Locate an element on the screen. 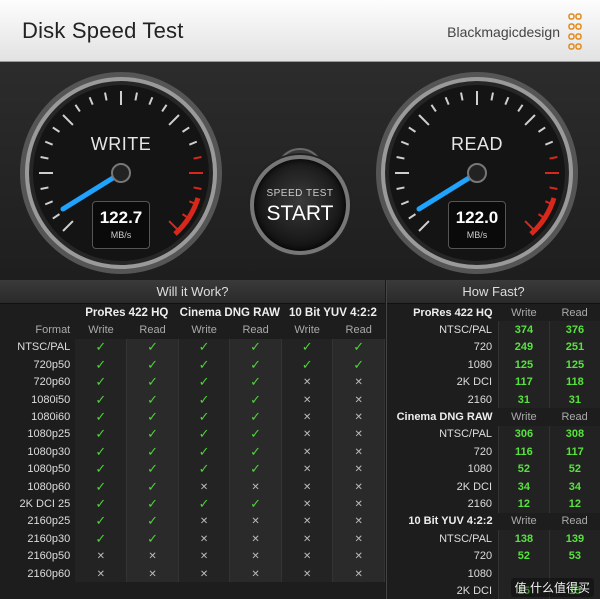 Image resolution: width=600 pixels, height=599 pixels. format-label: 720p60 is located at coordinates (52, 382).